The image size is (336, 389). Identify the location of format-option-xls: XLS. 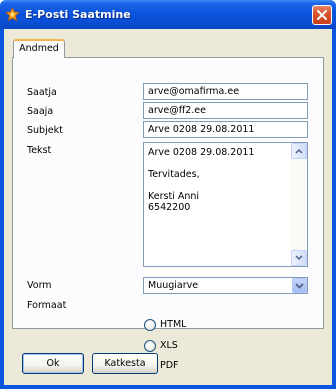
(161, 345).